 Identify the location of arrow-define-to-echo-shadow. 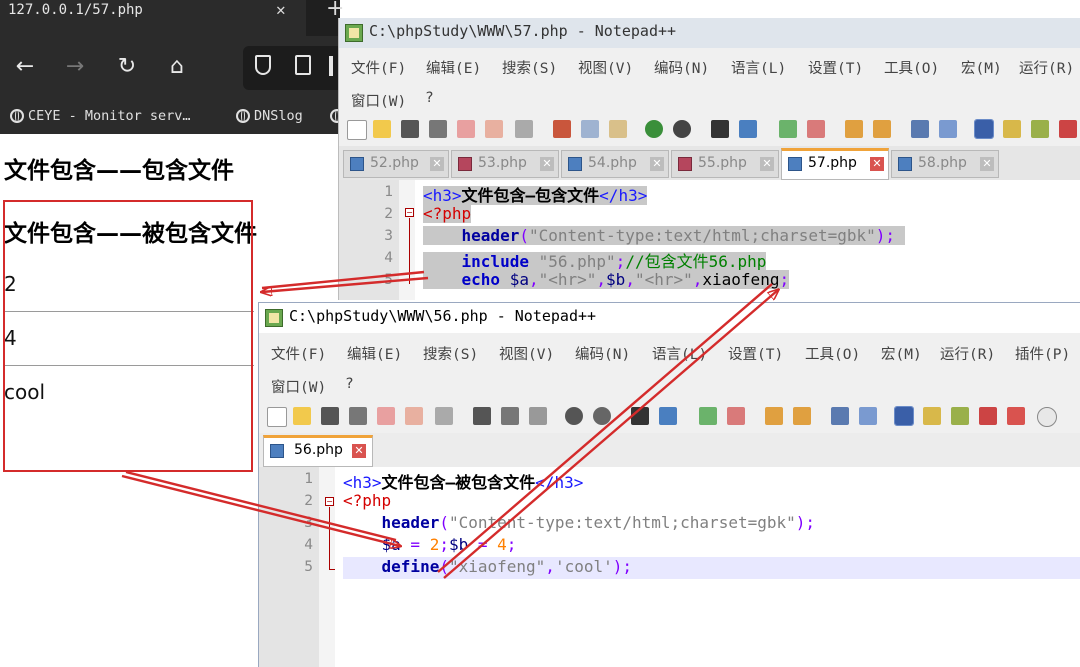
(605, 428).